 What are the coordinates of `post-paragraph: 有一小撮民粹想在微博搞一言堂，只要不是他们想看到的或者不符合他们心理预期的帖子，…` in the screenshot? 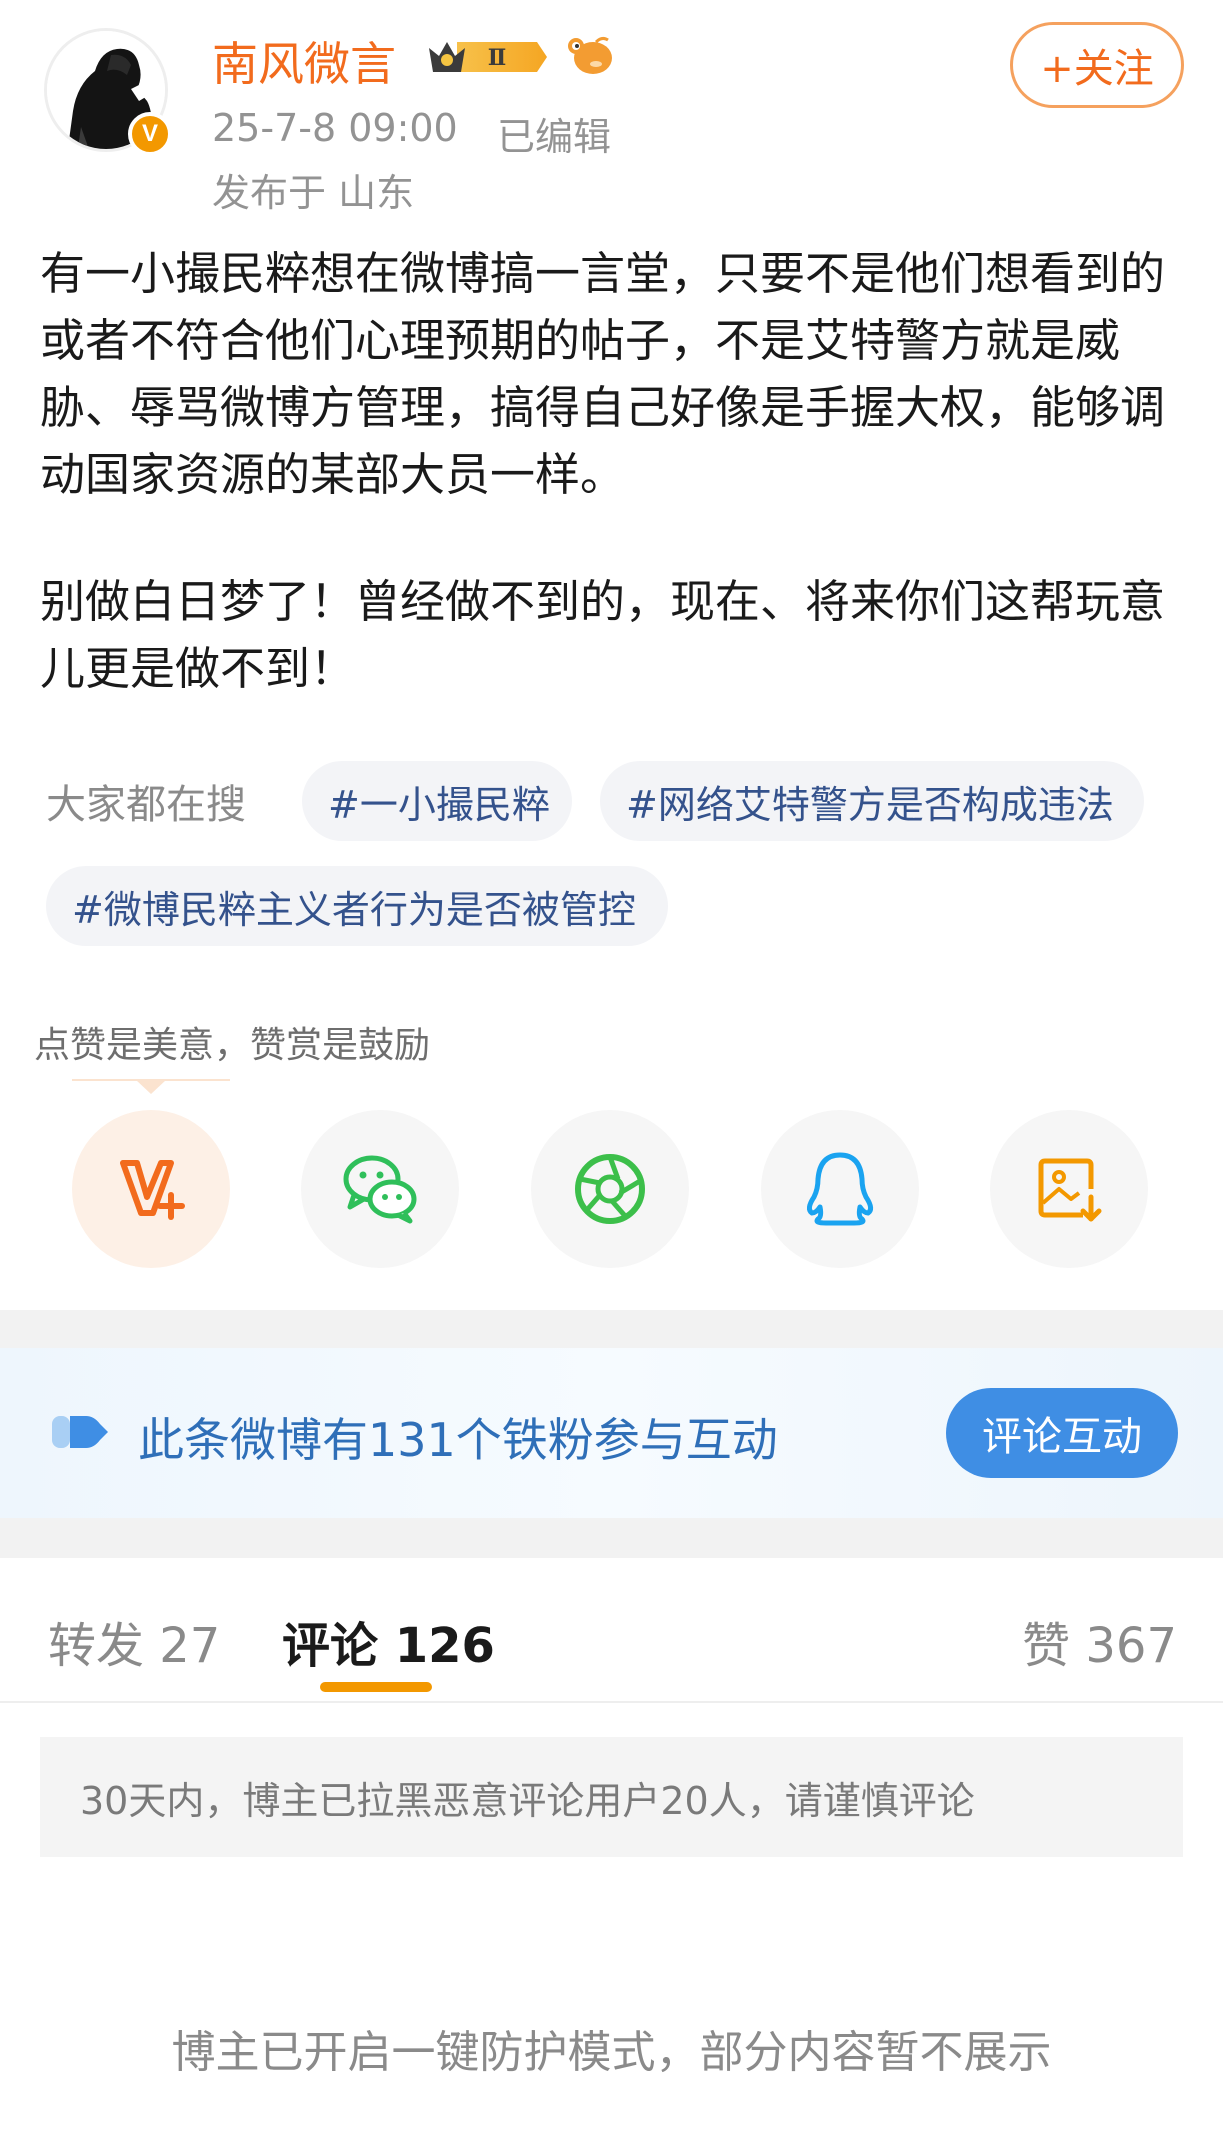 It's located at (603, 374).